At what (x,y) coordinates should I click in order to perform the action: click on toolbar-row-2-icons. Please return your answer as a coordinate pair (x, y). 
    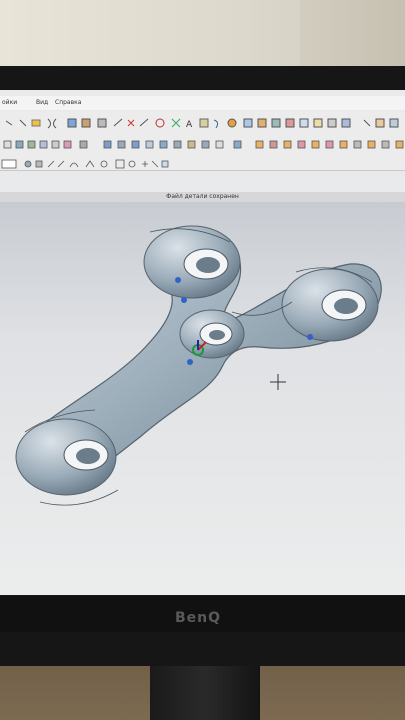
    Looking at the image, I should click on (202, 145).